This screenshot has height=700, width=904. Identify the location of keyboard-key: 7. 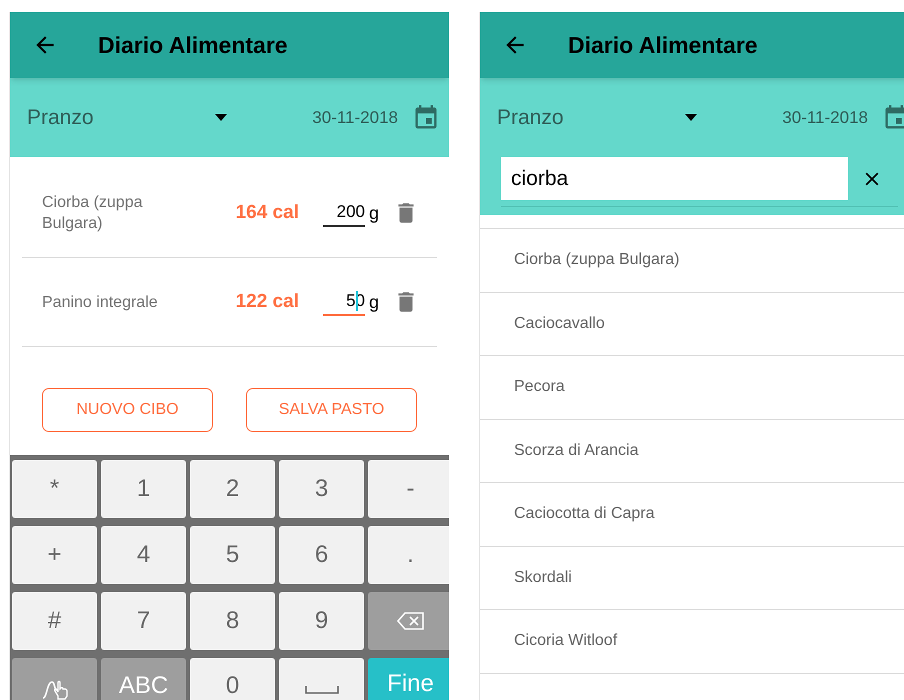
(143, 621).